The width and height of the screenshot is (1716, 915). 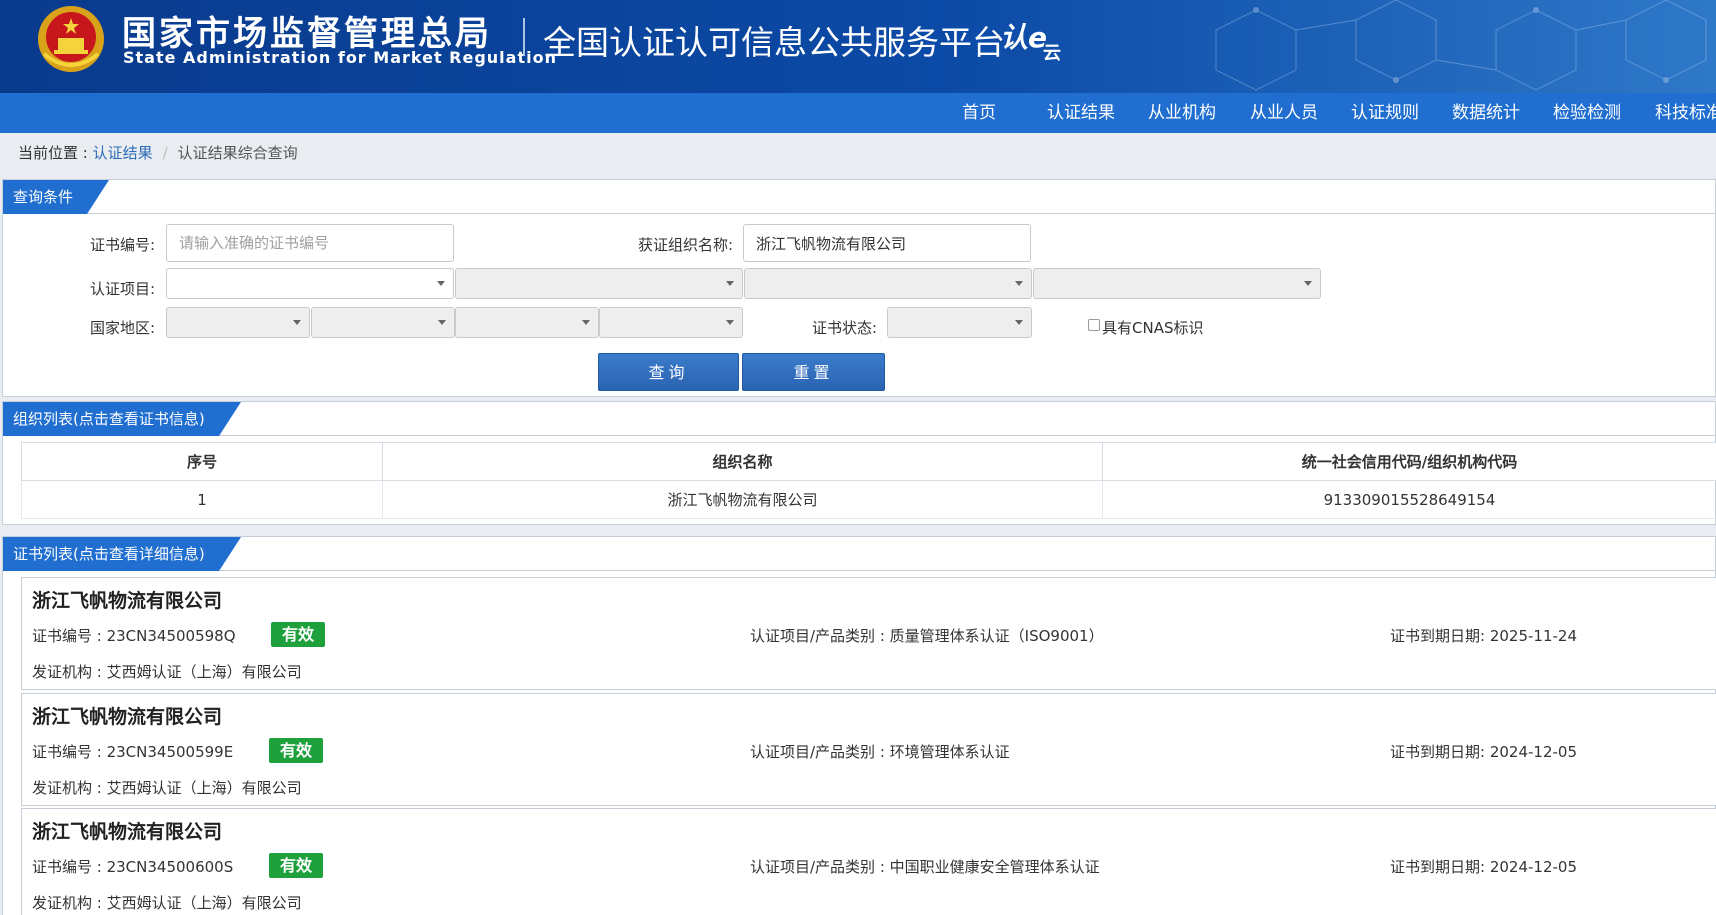 What do you see at coordinates (668, 372) in the screenshot?
I see `query-button: 查询` at bounding box center [668, 372].